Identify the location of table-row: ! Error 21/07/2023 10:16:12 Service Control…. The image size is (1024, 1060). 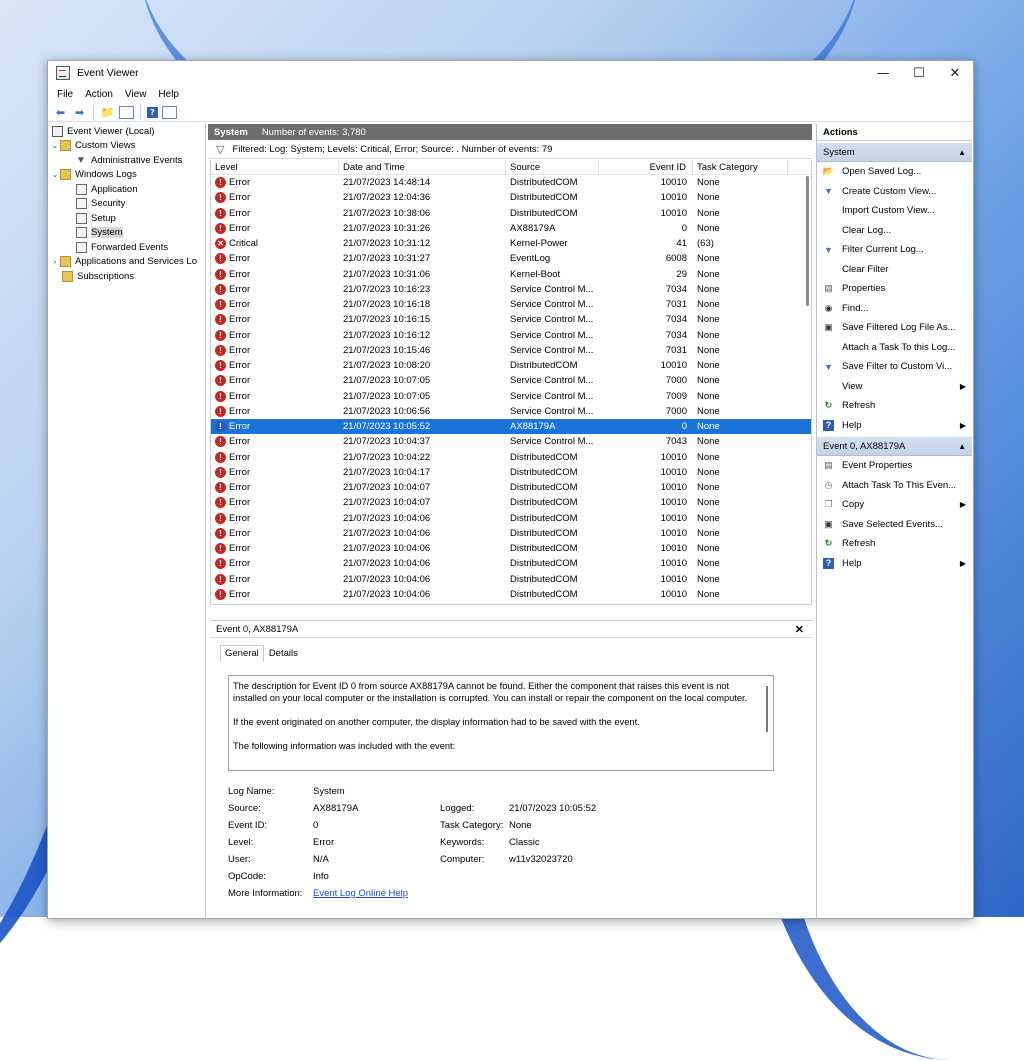
(511, 335).